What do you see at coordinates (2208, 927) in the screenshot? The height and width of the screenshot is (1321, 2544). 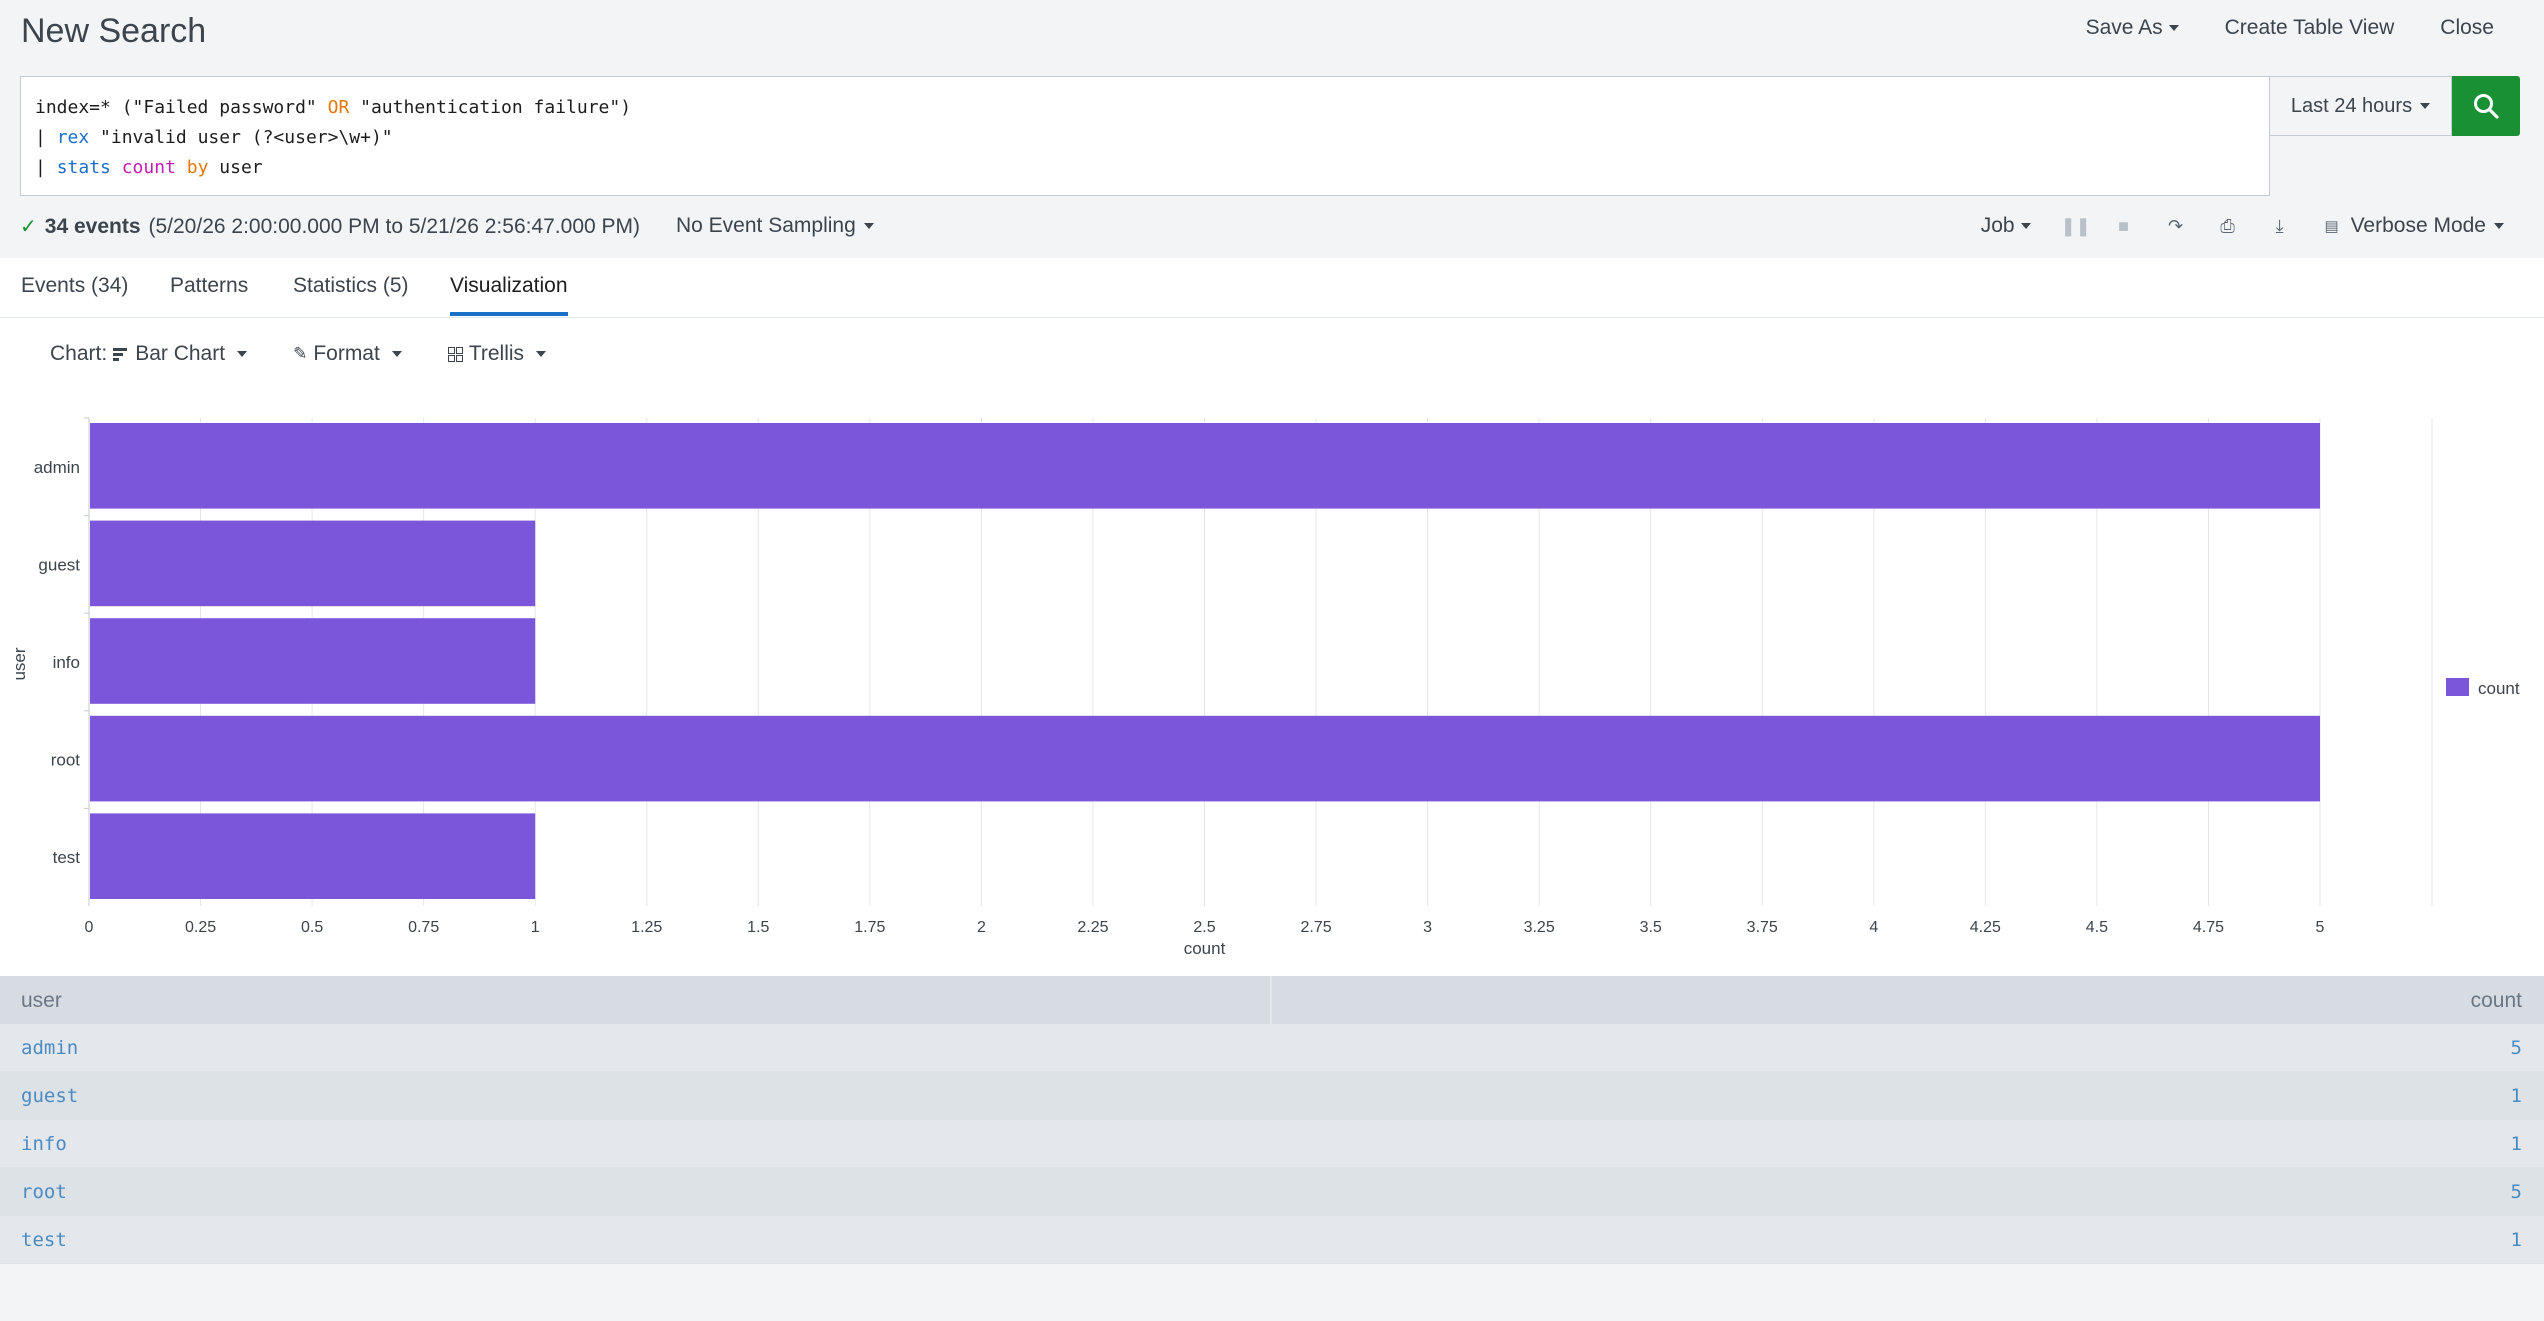 I see `x-tick-label: 4.75` at bounding box center [2208, 927].